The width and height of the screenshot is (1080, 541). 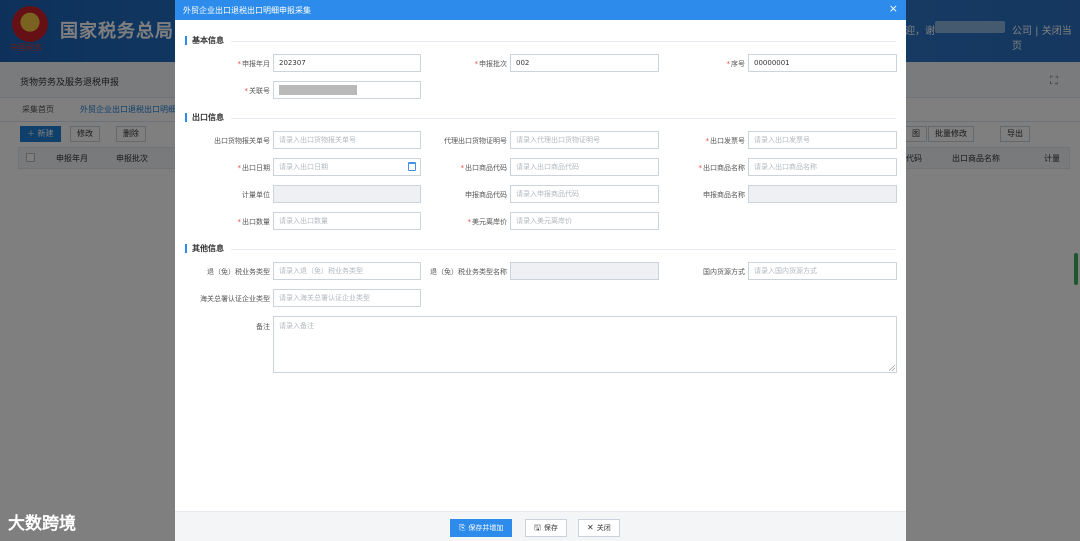 What do you see at coordinates (486, 195) in the screenshot?
I see `decl-goods-code-label: 申报商品代码` at bounding box center [486, 195].